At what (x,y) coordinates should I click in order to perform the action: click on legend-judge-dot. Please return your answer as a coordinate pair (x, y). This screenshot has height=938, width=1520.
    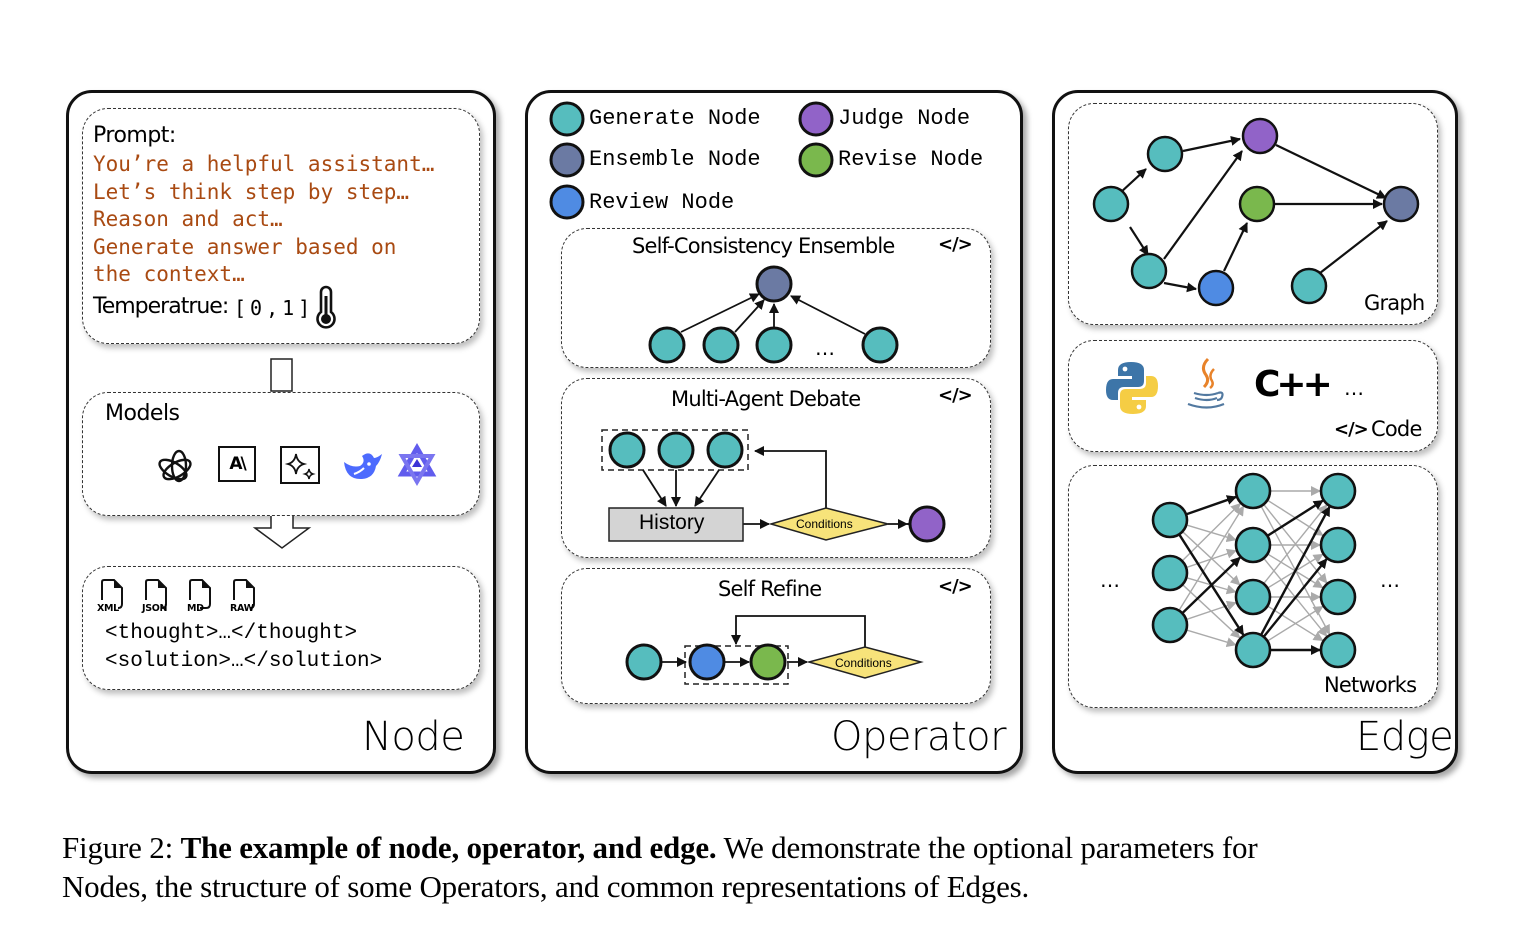
    Looking at the image, I should click on (816, 119).